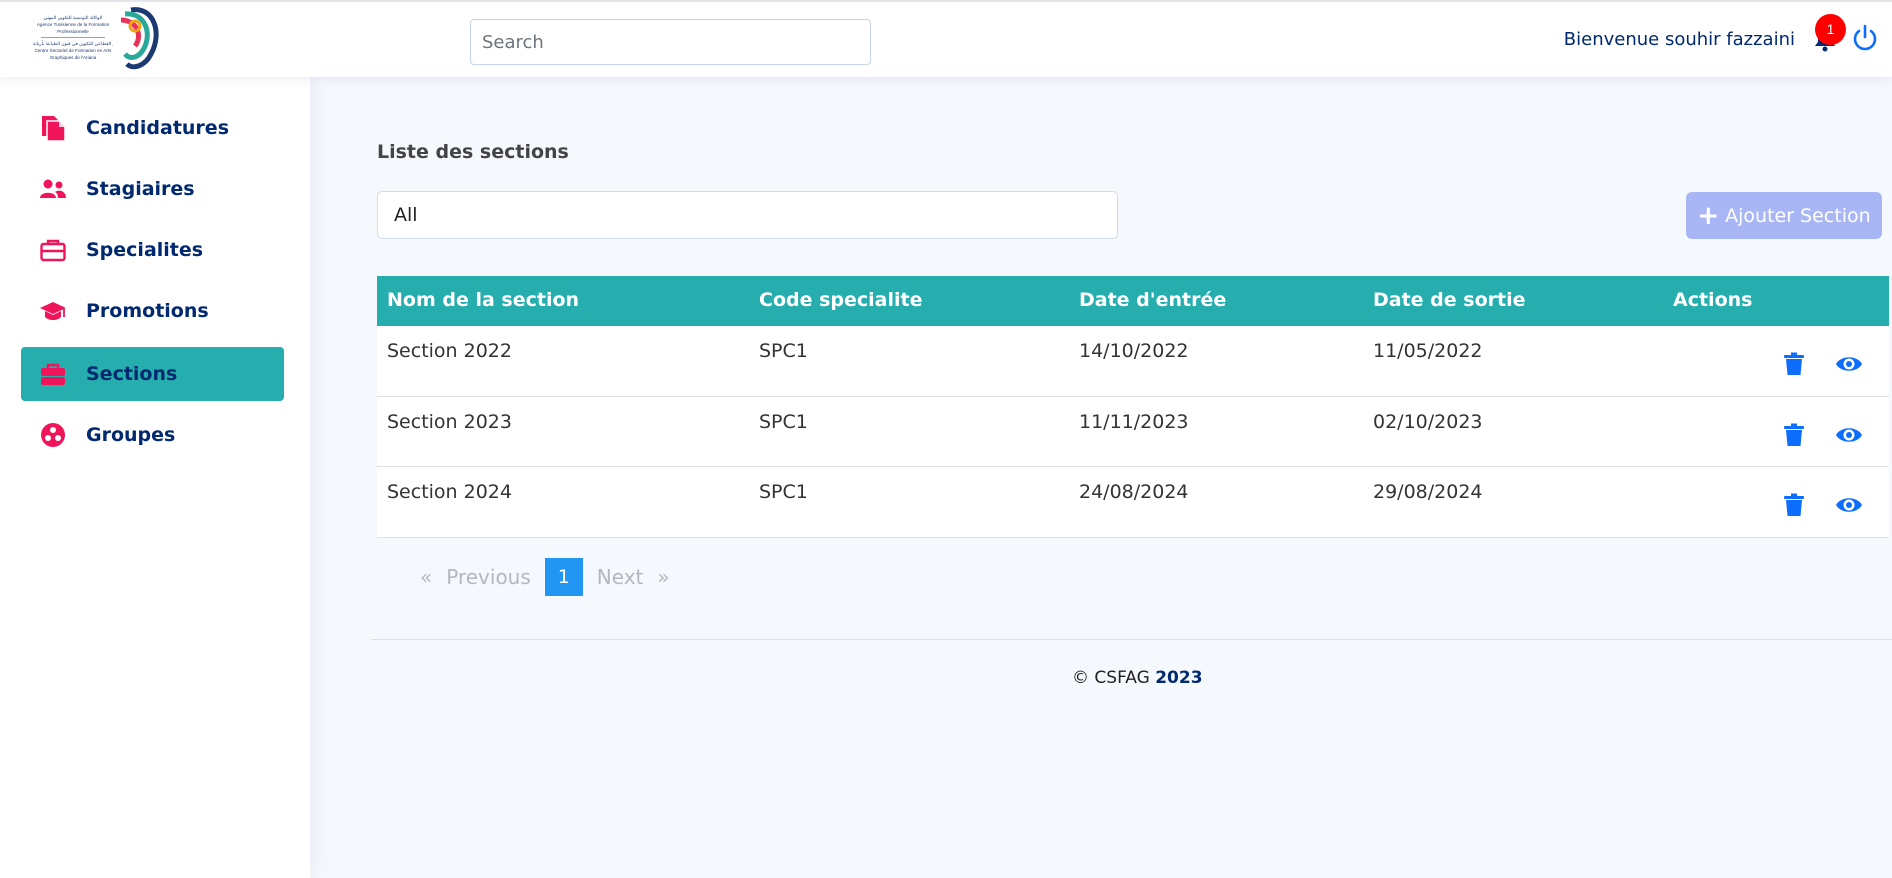  Describe the element at coordinates (670, 42) in the screenshot. I see `search-input` at that location.